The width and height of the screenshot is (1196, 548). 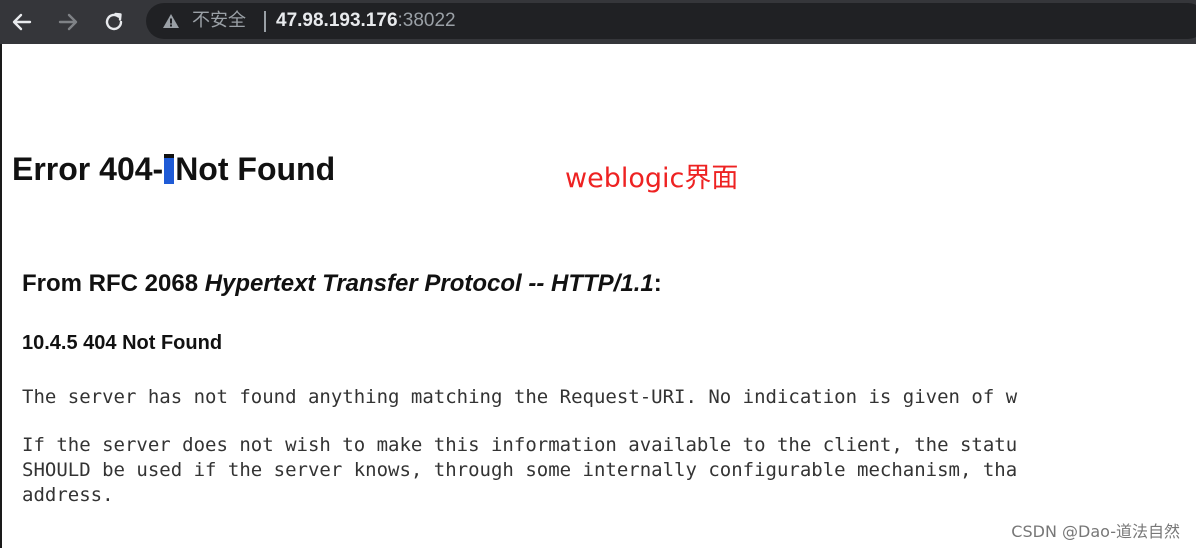 What do you see at coordinates (652, 178) in the screenshot?
I see `annotation-label: weblogic界面` at bounding box center [652, 178].